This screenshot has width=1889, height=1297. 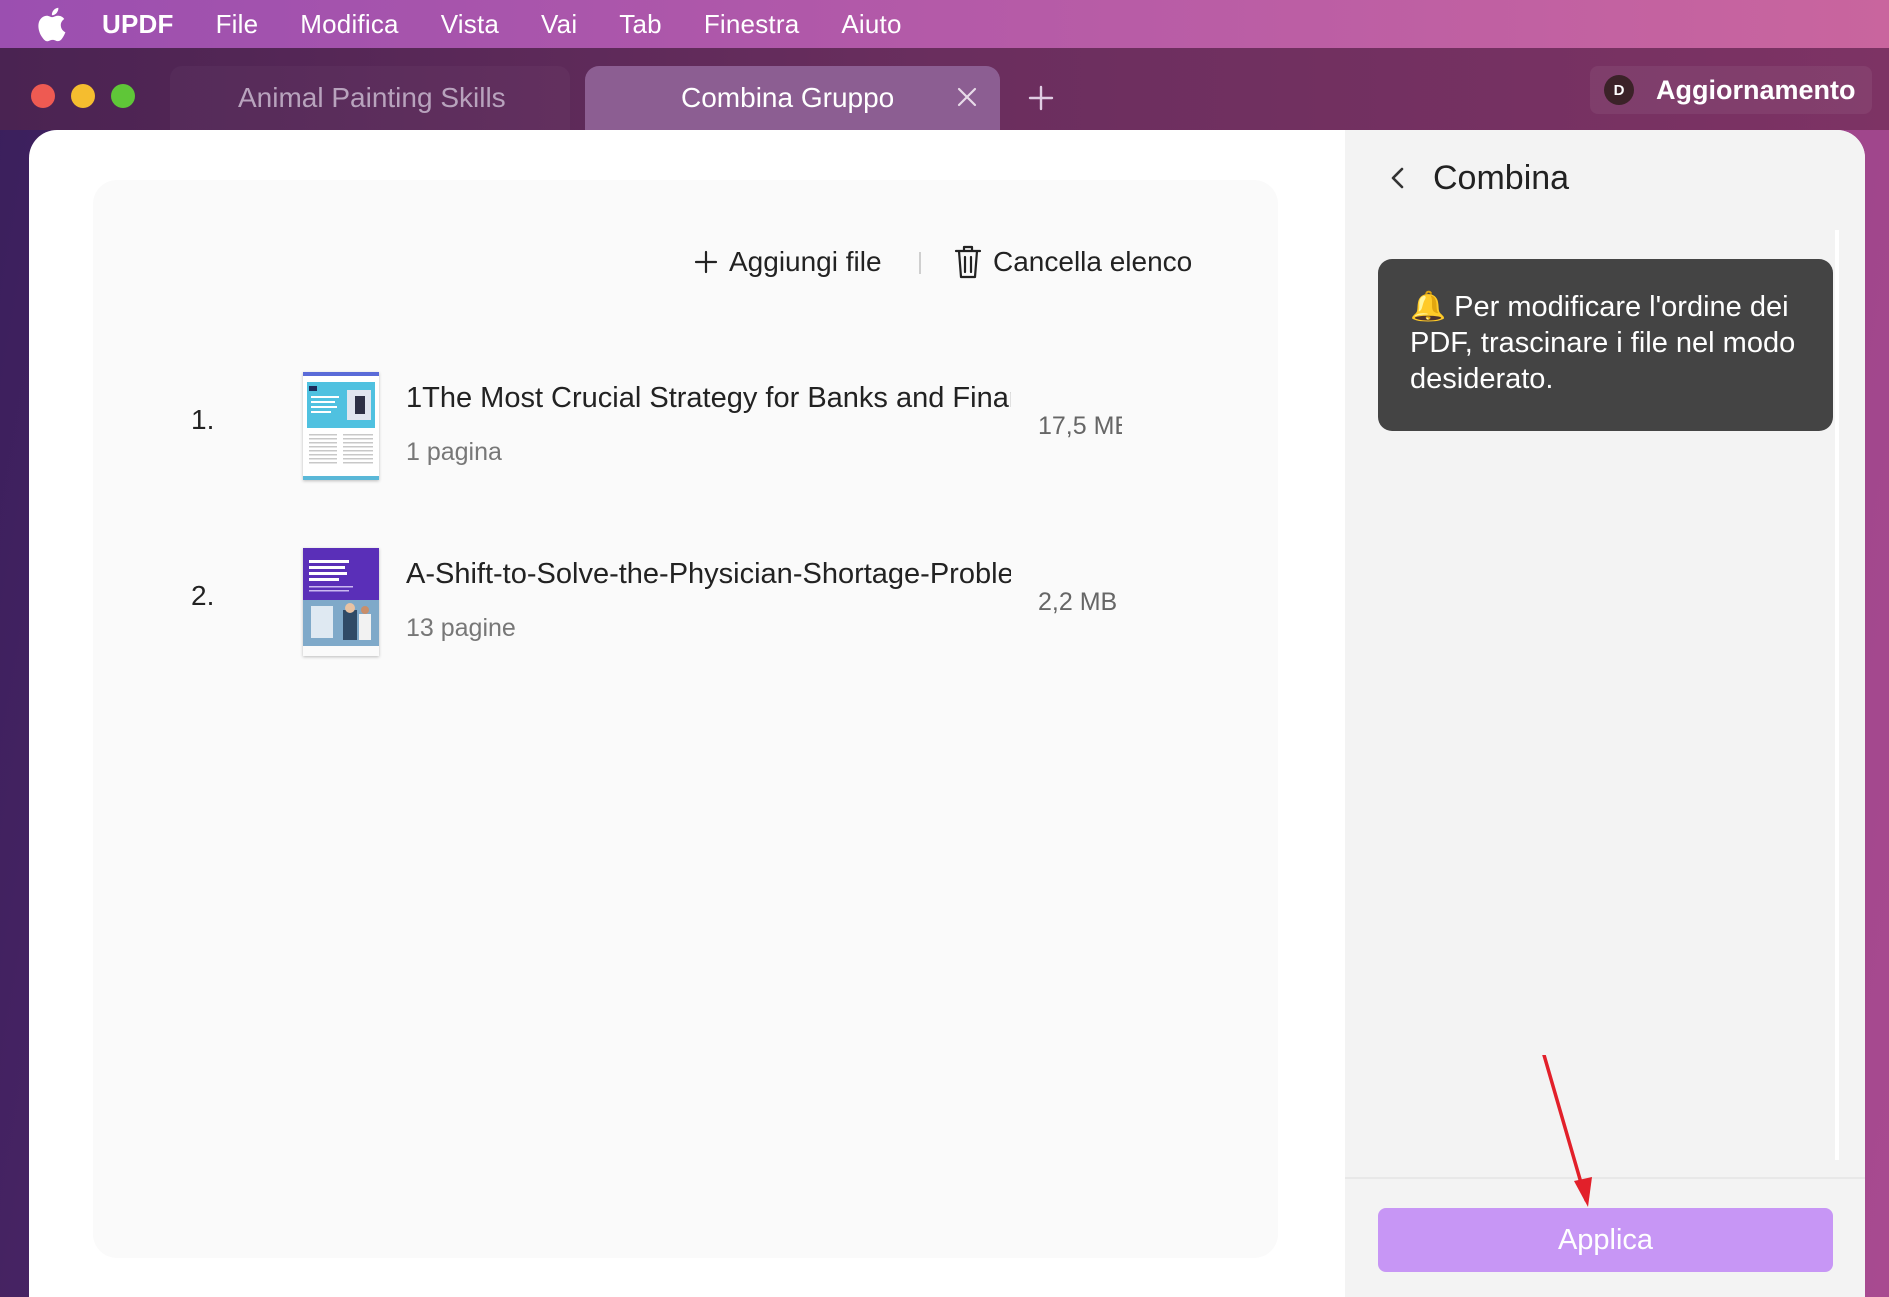 What do you see at coordinates (1501, 177) in the screenshot?
I see `side-panel-title: Combina` at bounding box center [1501, 177].